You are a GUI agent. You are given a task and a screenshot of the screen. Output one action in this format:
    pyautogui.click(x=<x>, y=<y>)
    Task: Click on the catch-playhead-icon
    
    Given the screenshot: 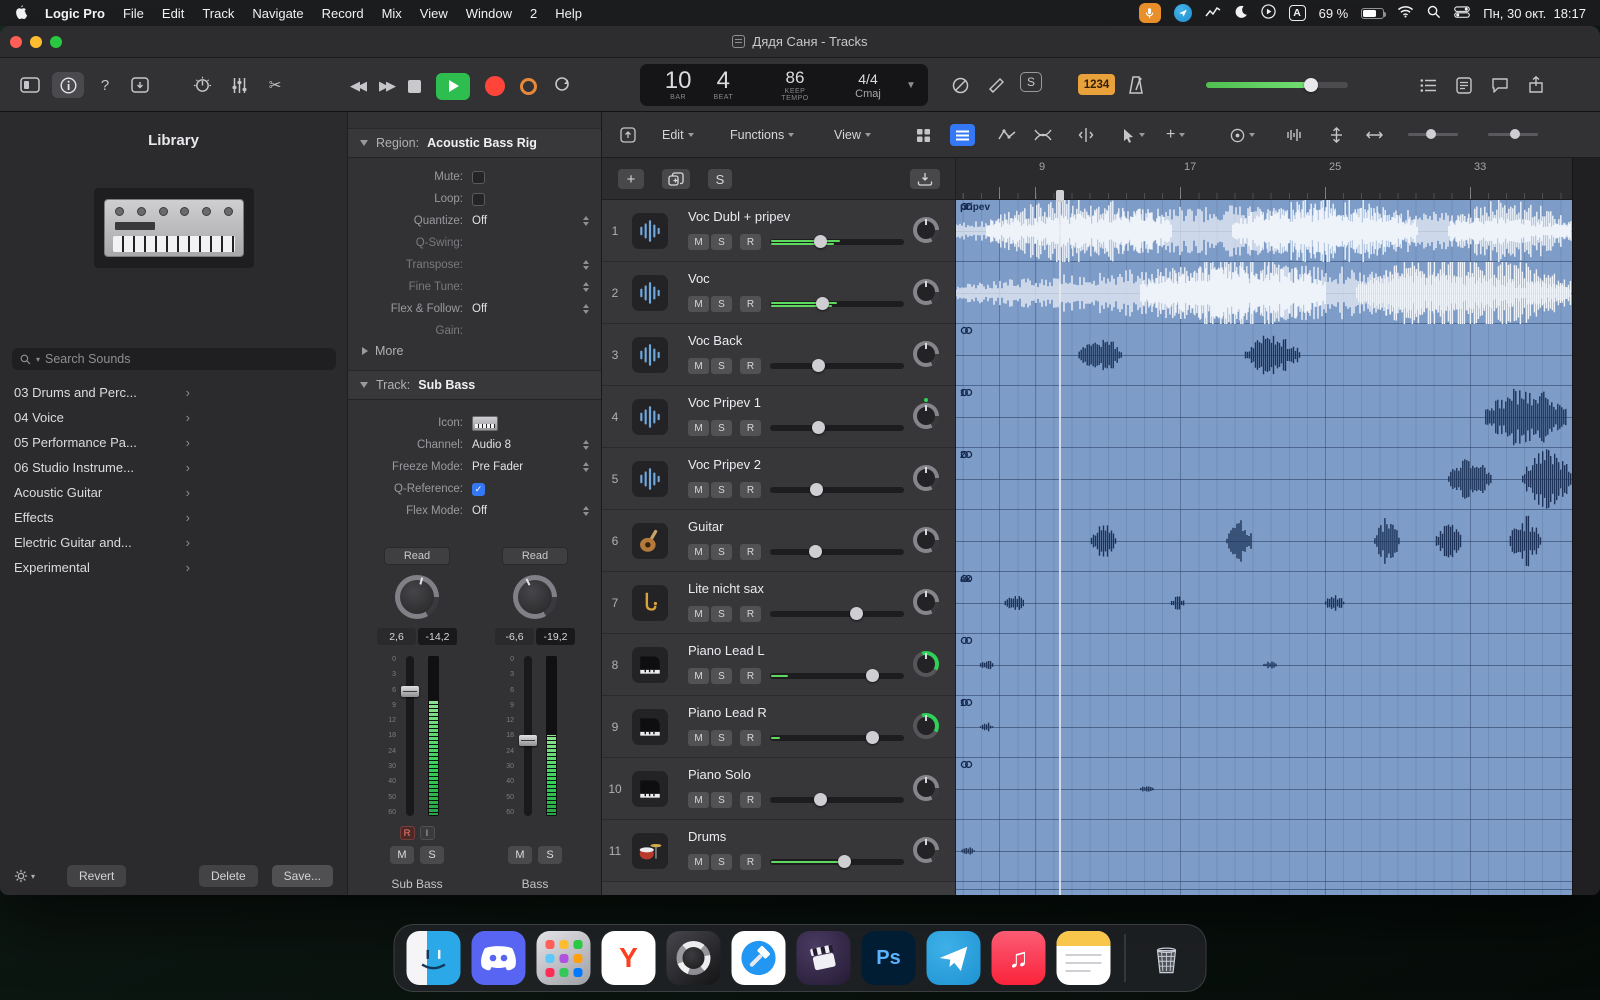 What is the action you would take?
    pyautogui.click(x=628, y=135)
    